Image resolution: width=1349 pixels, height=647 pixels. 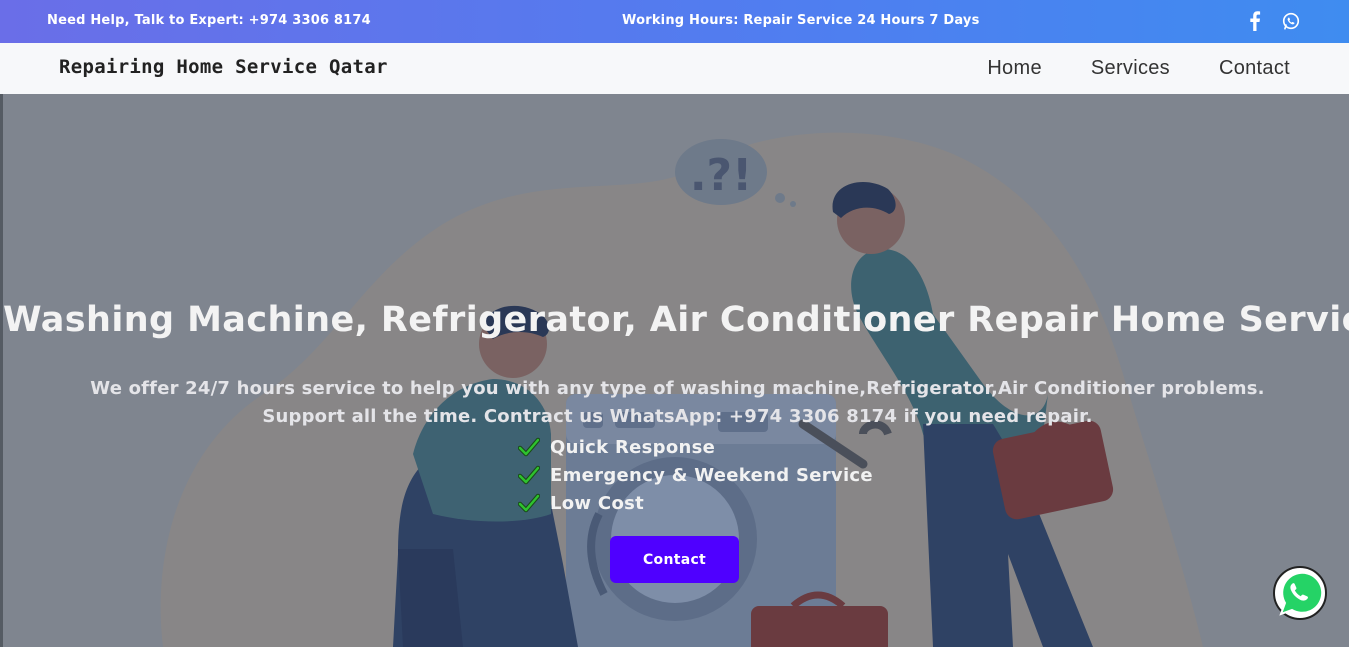 What do you see at coordinates (1273, 21) in the screenshot?
I see `social-links` at bounding box center [1273, 21].